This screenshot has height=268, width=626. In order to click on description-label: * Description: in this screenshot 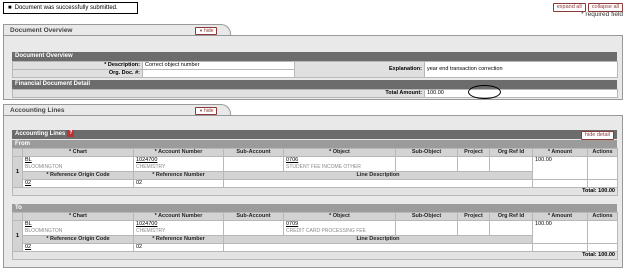, I will do `click(77, 65)`.